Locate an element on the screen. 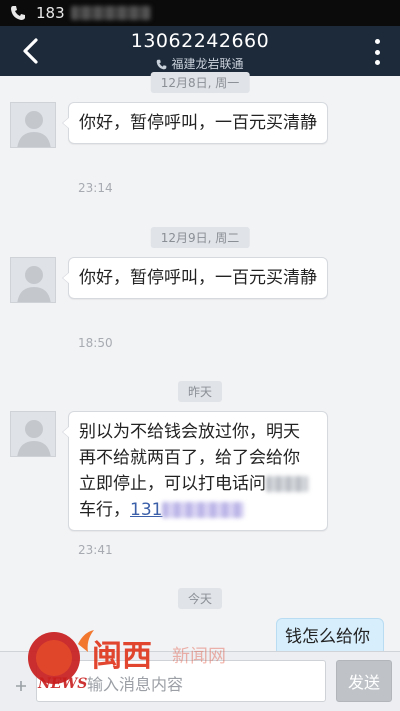 The image size is (400, 711). conversation-header: 13062242660 福建龙岩联通 is located at coordinates (200, 51).